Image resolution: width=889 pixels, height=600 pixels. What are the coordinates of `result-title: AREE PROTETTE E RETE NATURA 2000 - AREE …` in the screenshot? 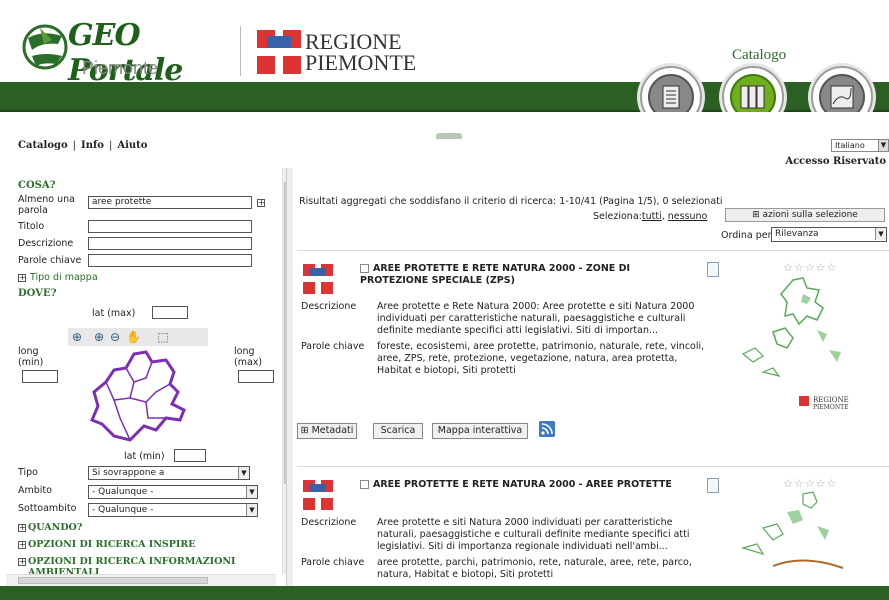 It's located at (525, 485).